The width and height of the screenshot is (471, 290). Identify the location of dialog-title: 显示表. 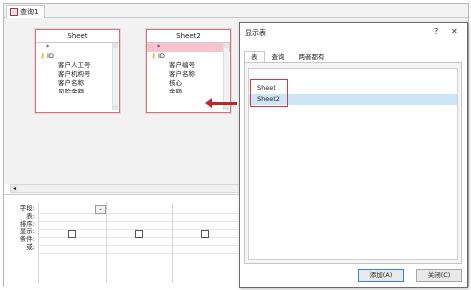
(255, 33).